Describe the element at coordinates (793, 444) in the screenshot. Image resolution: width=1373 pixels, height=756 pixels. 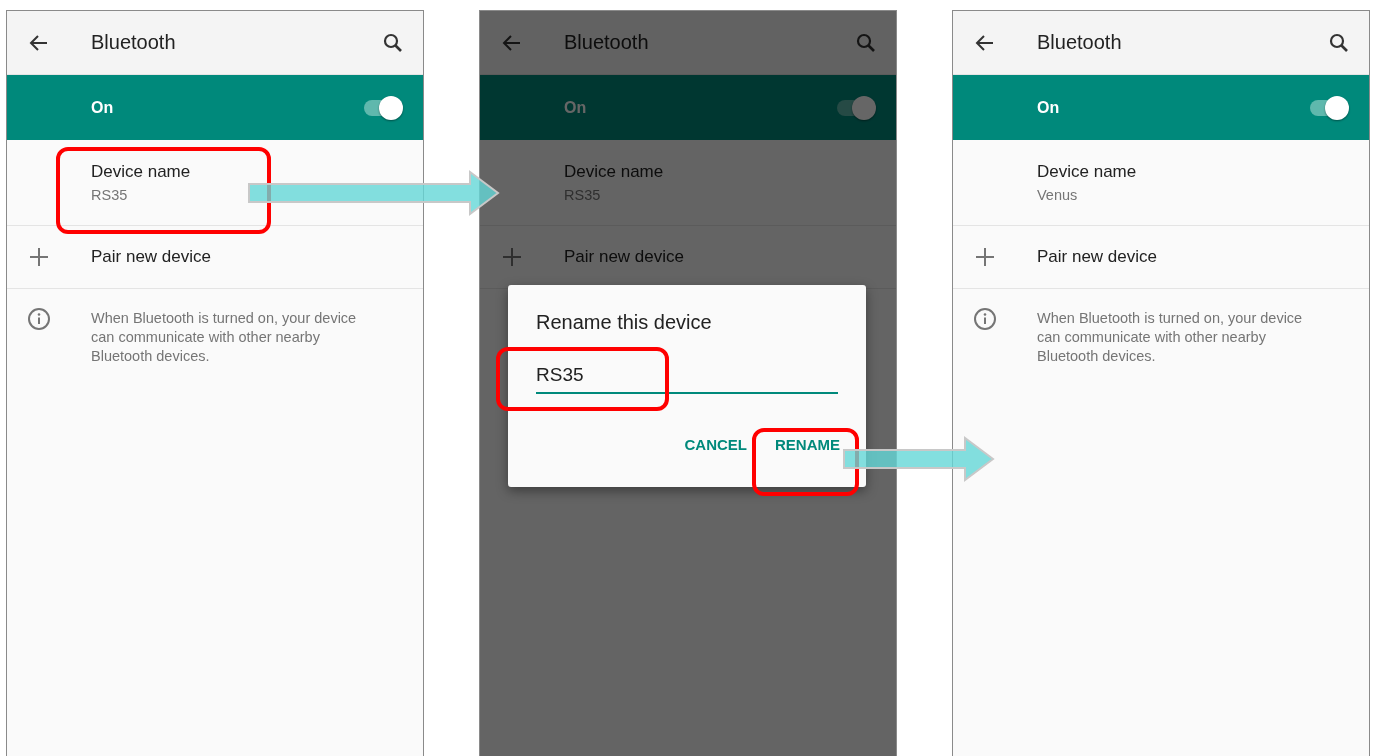
I see `dialog-button: RENAME` at that location.